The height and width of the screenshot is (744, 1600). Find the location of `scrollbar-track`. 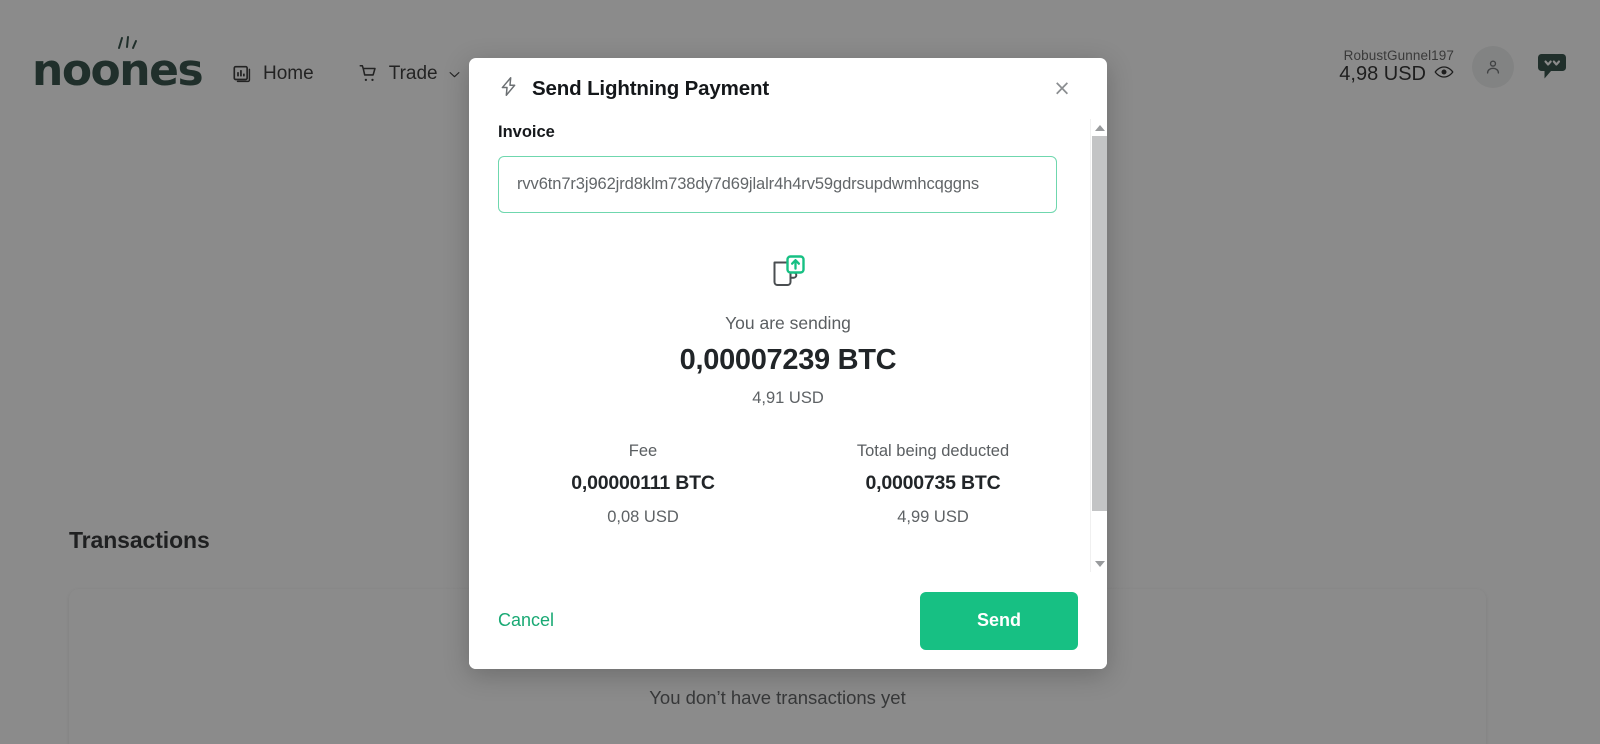

scrollbar-track is located at coordinates (1099, 345).